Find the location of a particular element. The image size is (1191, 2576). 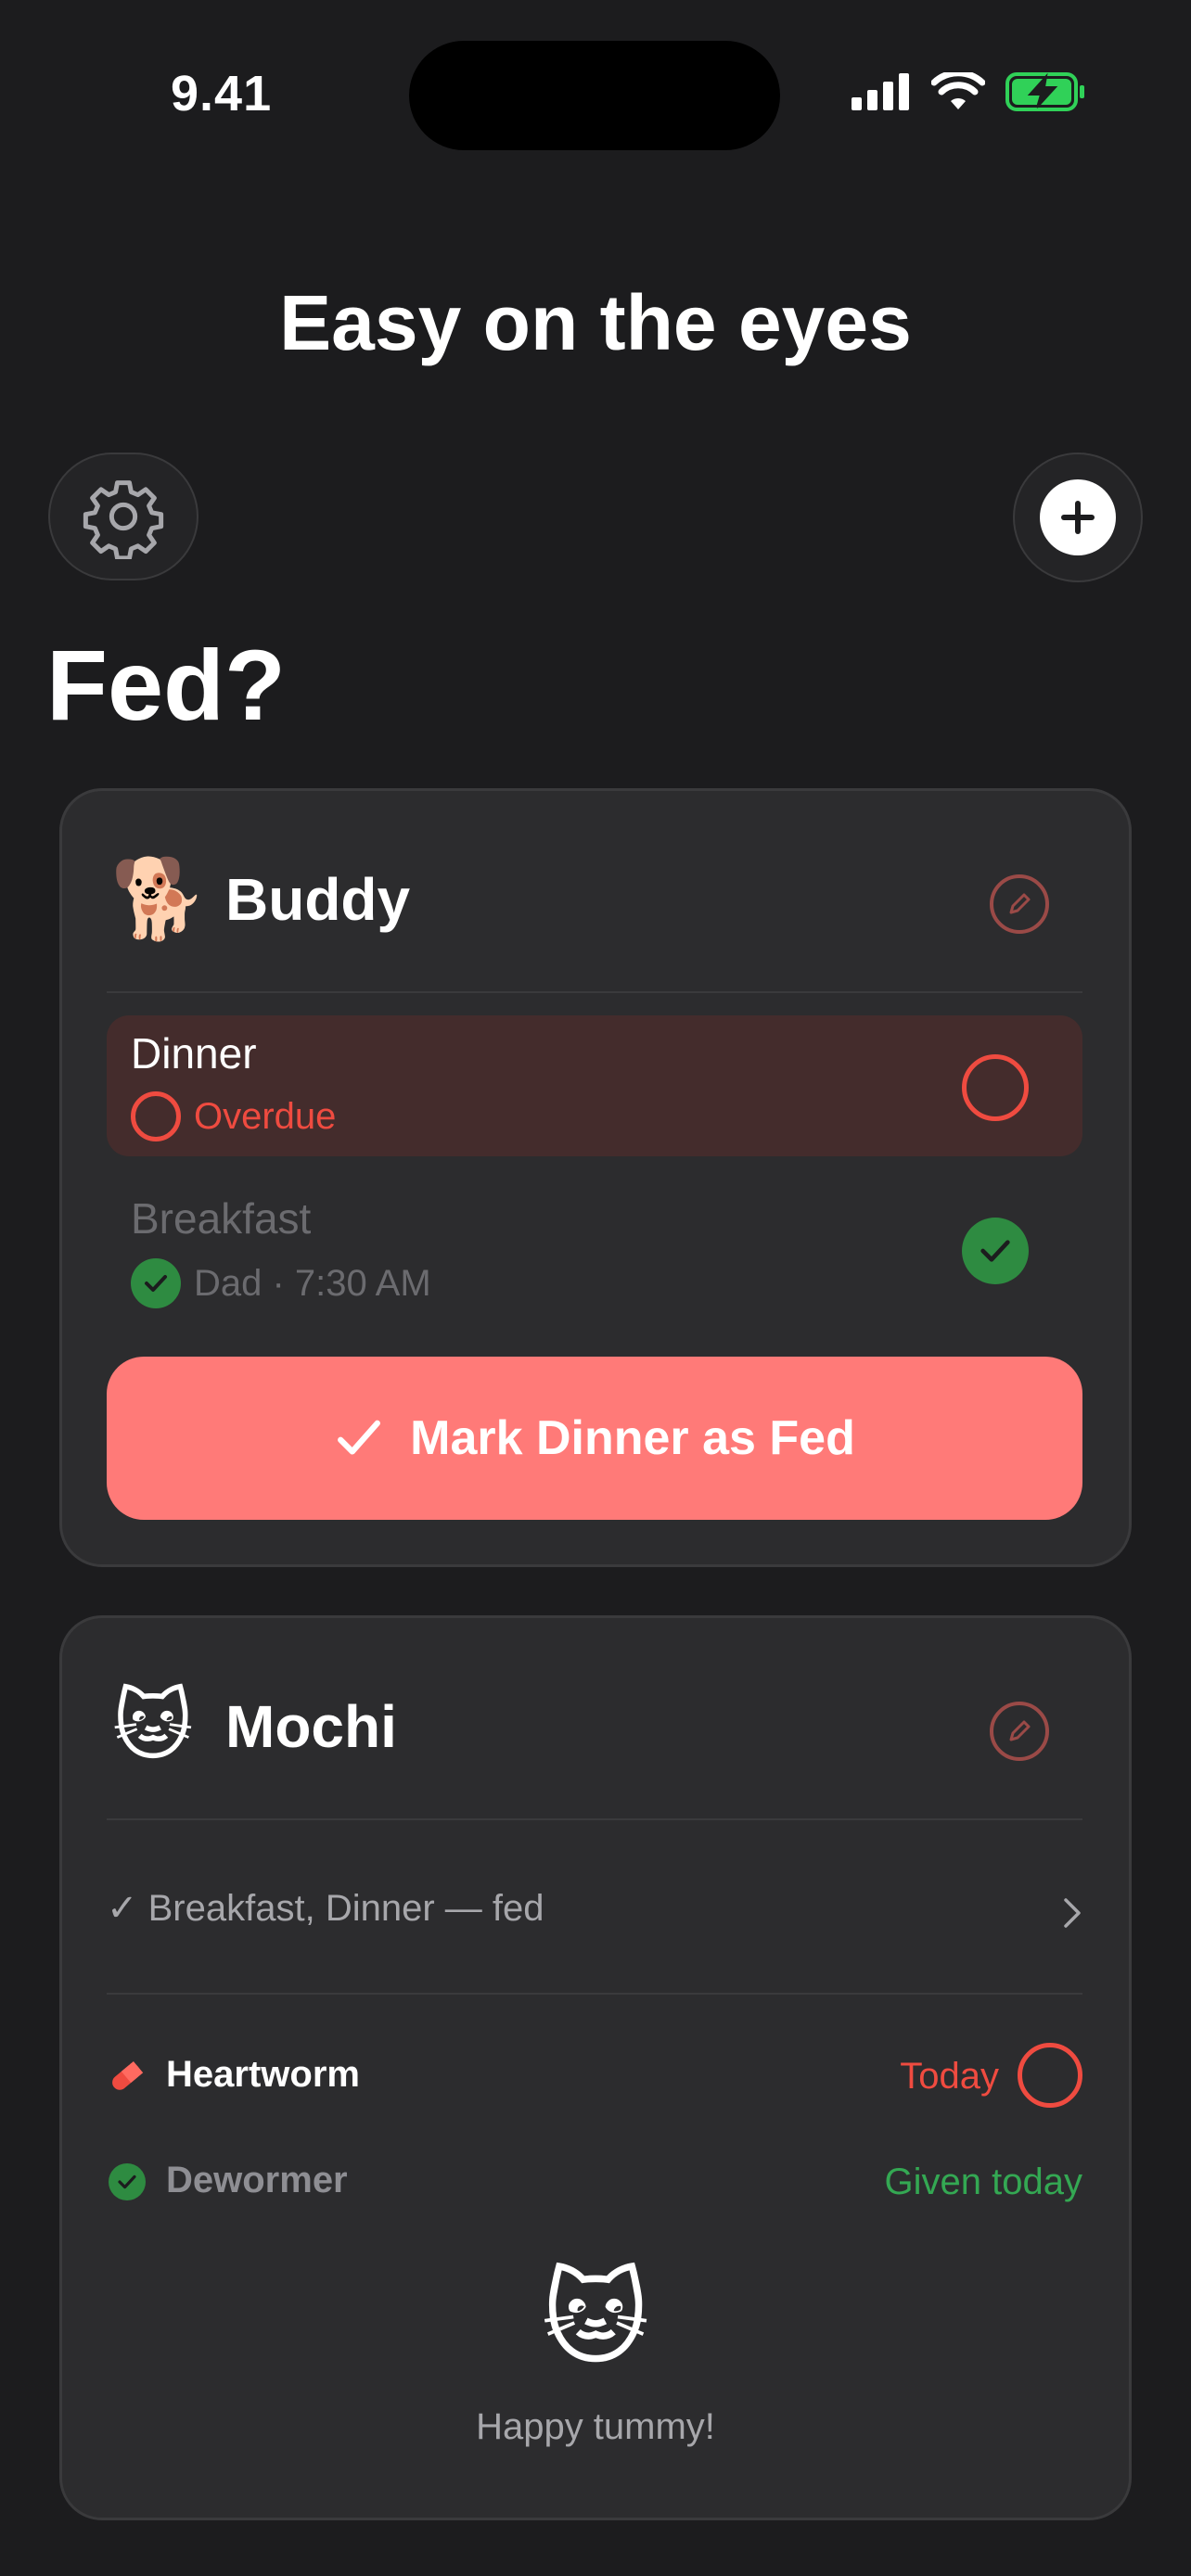

checkmark-icon is located at coordinates (360, 1438).